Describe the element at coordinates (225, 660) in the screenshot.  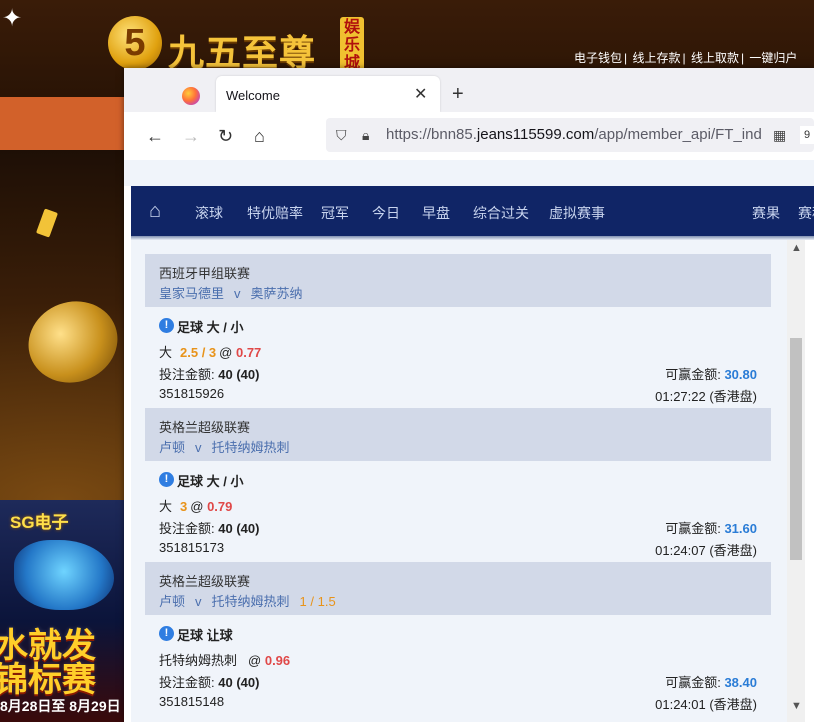
I see `bet-pick: 托特纳姆热刺 @ 0.96` at that location.